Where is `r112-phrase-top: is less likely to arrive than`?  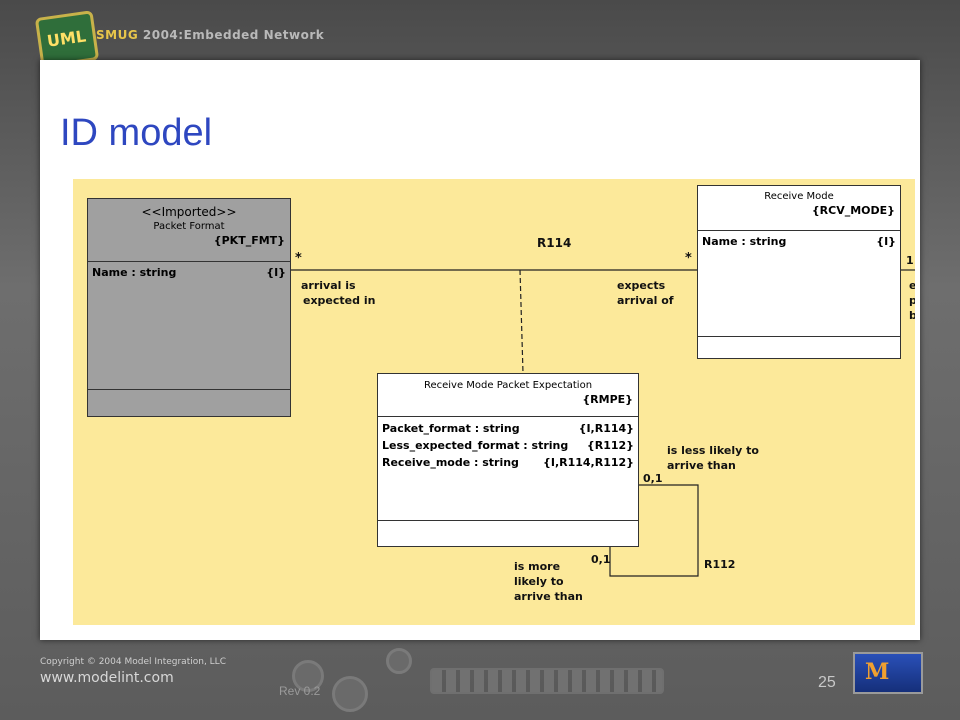
r112-phrase-top: is less likely to arrive than is located at coordinates (713, 458).